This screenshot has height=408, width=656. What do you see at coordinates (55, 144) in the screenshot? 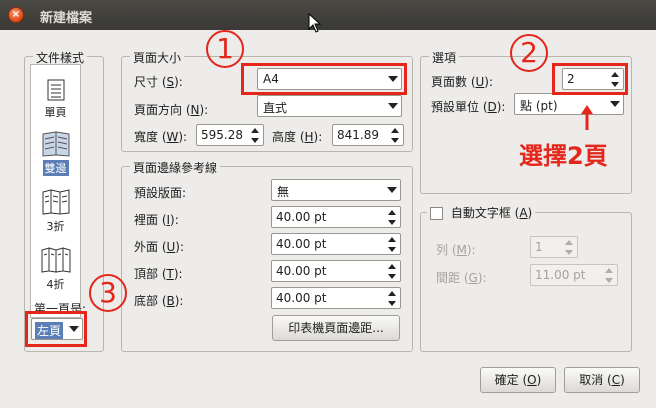
I see `double-sided-icon` at bounding box center [55, 144].